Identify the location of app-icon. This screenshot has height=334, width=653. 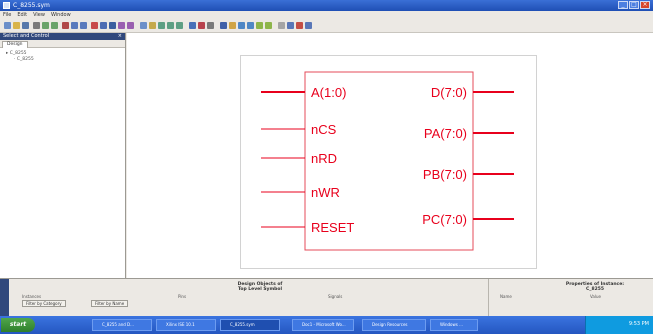
(6, 5).